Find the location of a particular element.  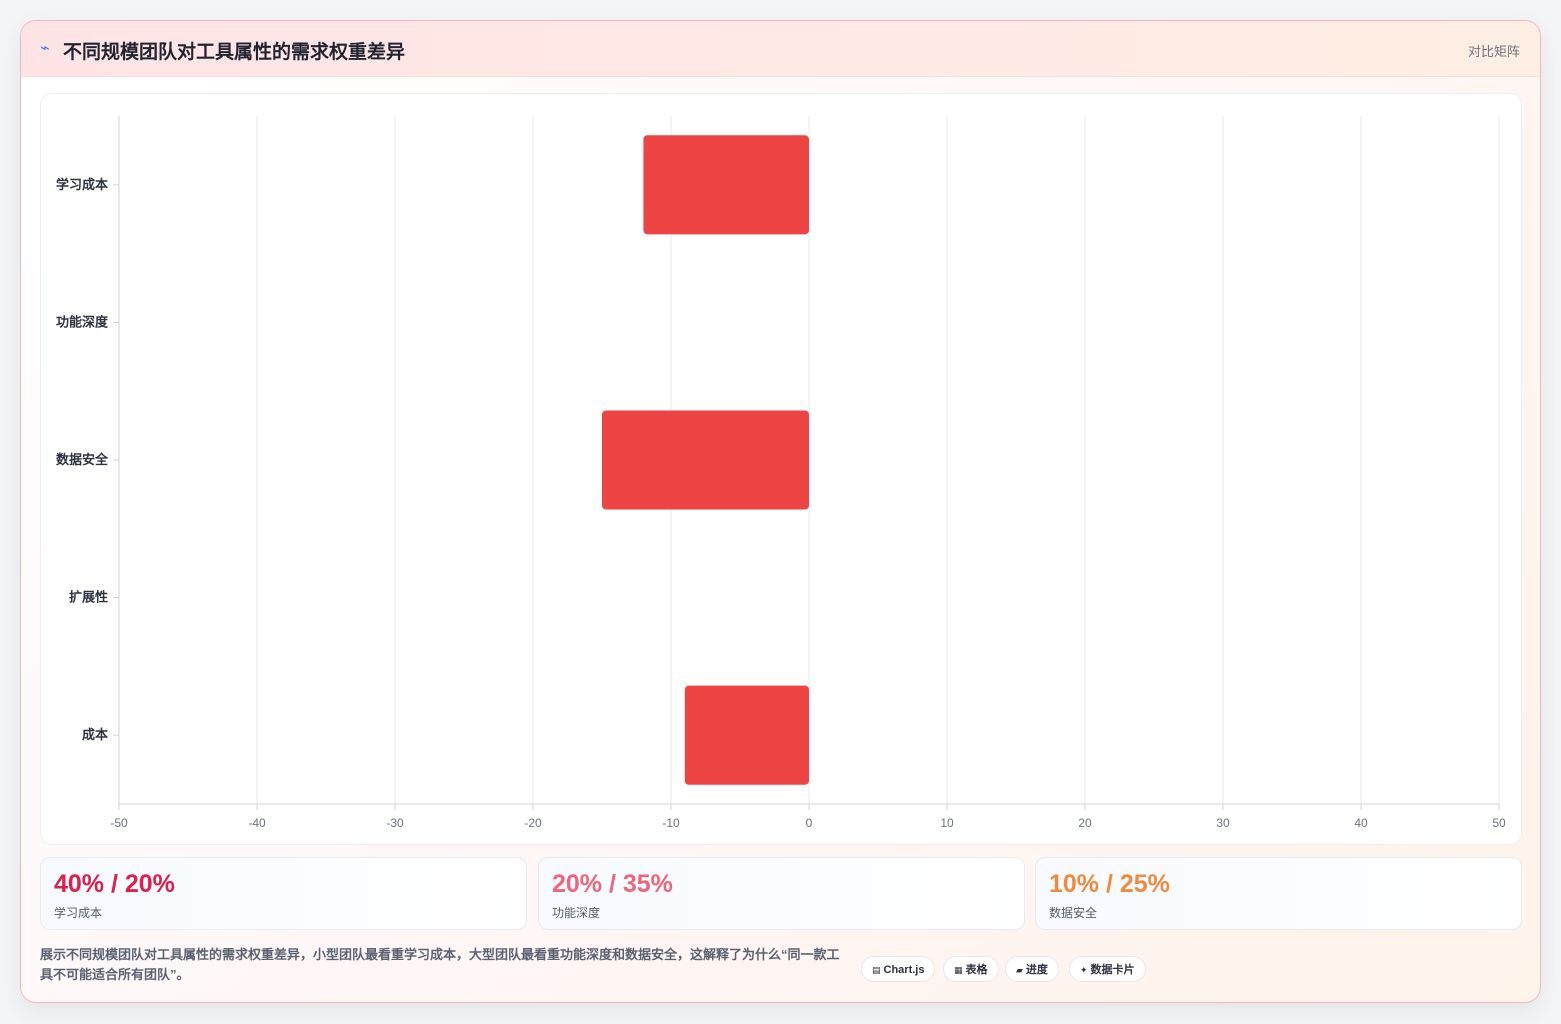

y-tick-label: 成本 is located at coordinates (95, 734).